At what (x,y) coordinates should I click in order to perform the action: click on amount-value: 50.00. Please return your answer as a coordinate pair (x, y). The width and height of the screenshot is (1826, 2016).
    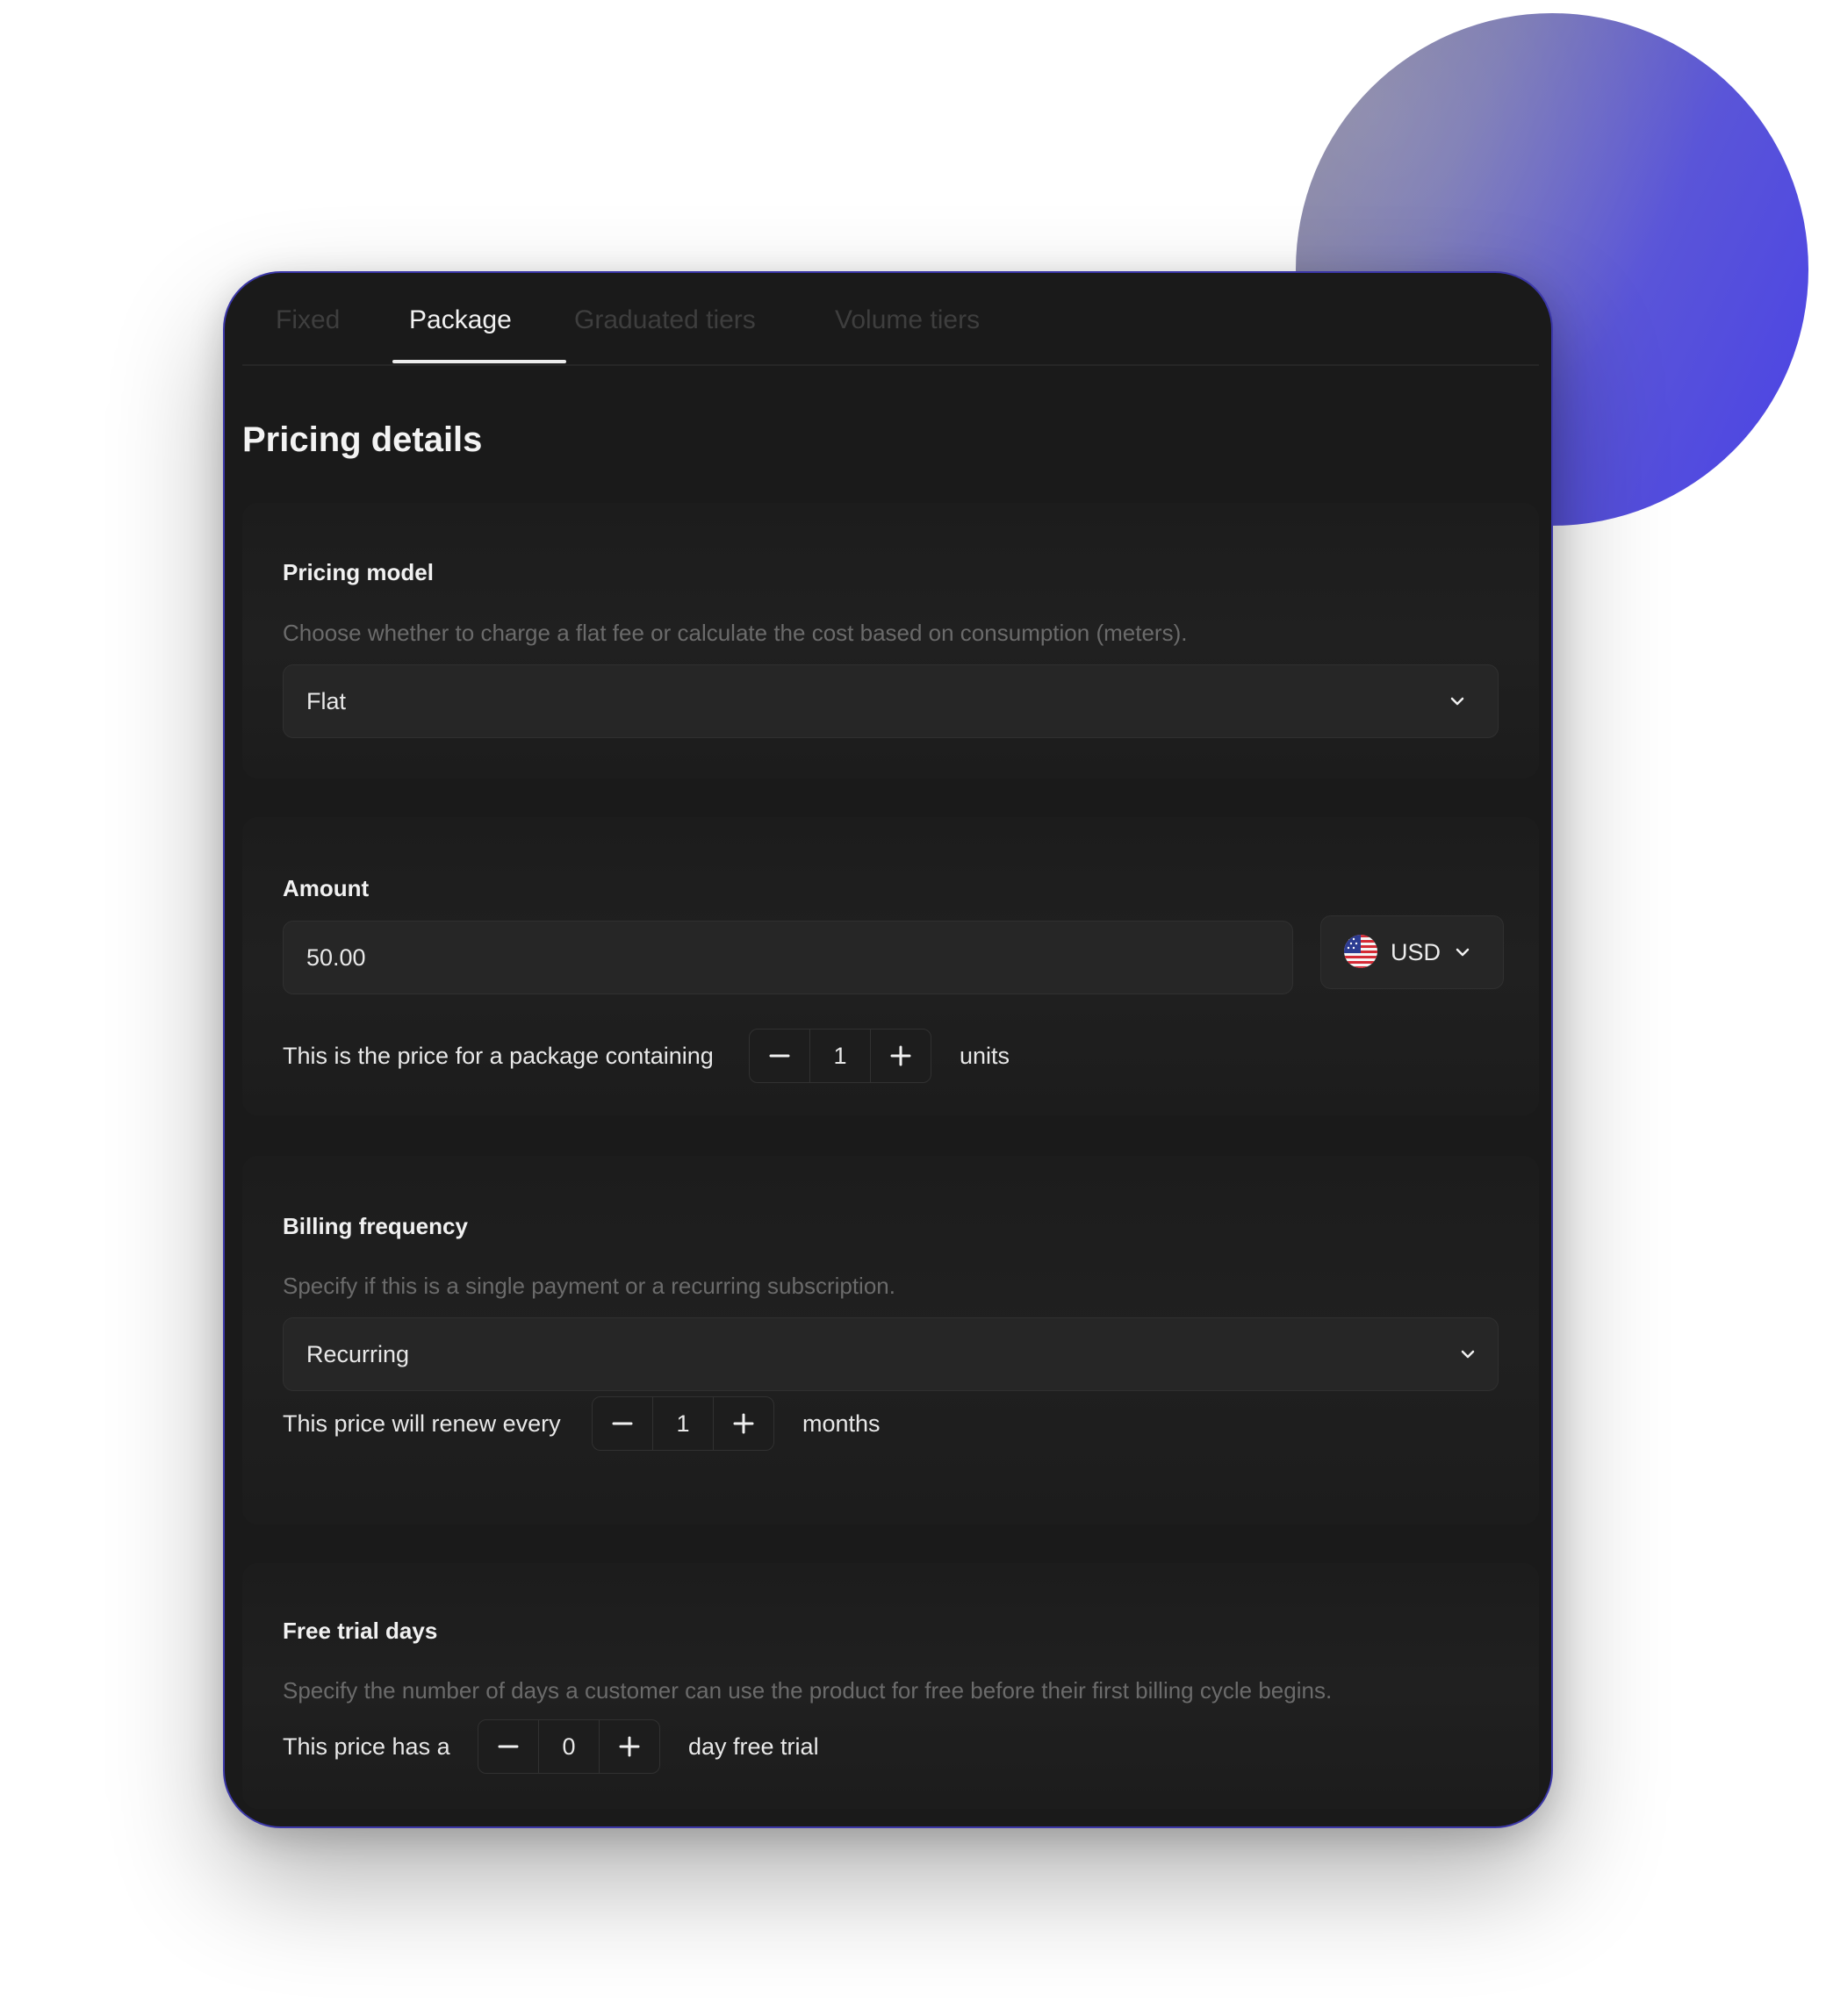
    Looking at the image, I should click on (336, 957).